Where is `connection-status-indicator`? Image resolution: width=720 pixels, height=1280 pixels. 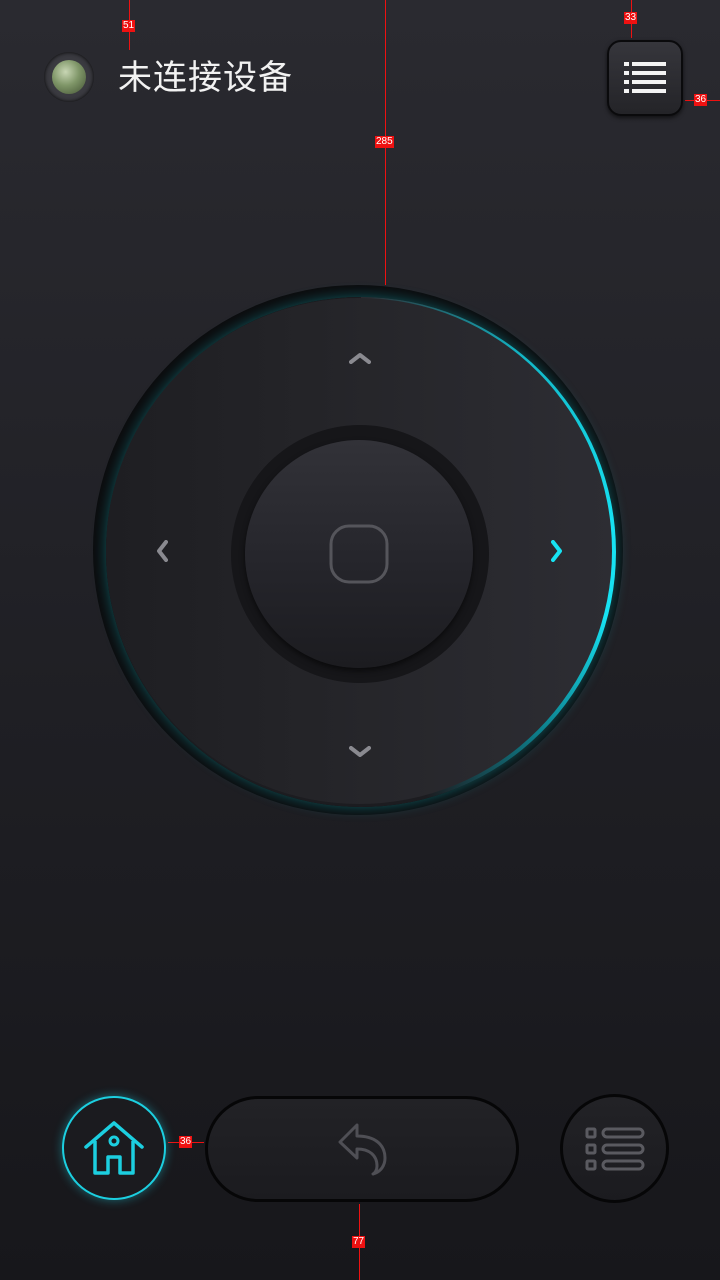
connection-status-indicator is located at coordinates (69, 77).